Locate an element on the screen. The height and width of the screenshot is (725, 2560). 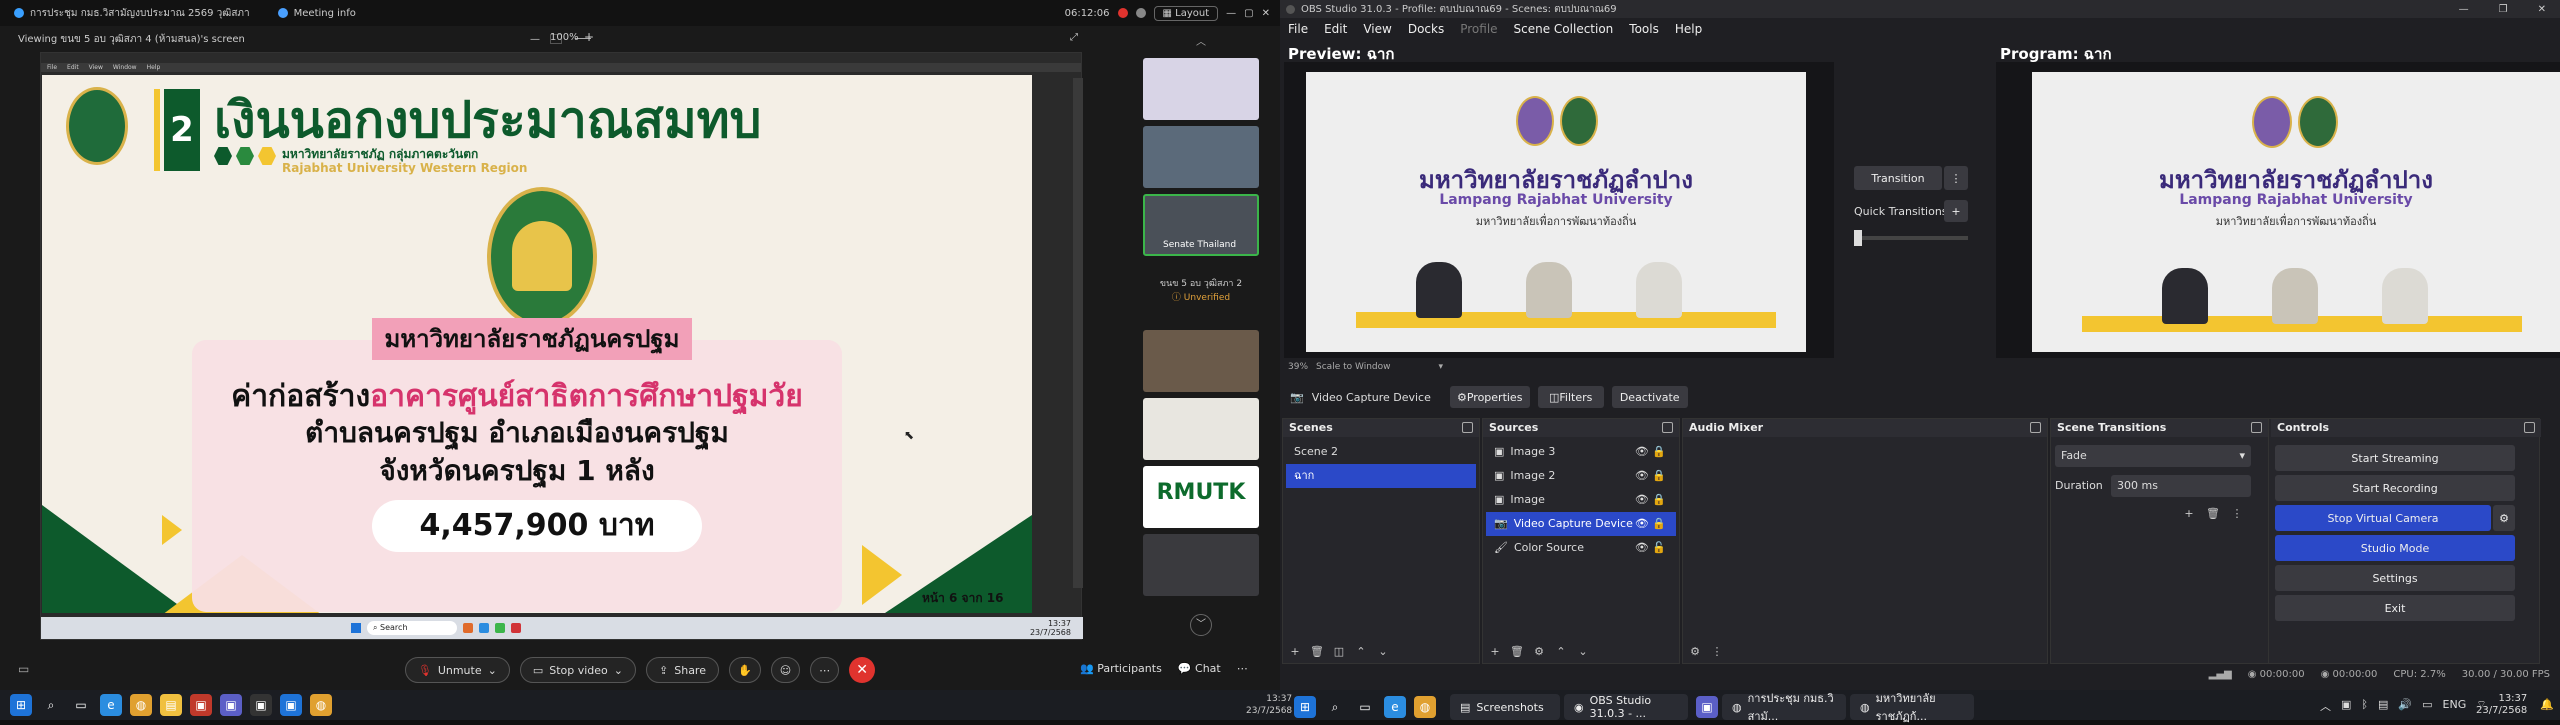
battery-icon: ▭ is located at coordinates (2427, 706).